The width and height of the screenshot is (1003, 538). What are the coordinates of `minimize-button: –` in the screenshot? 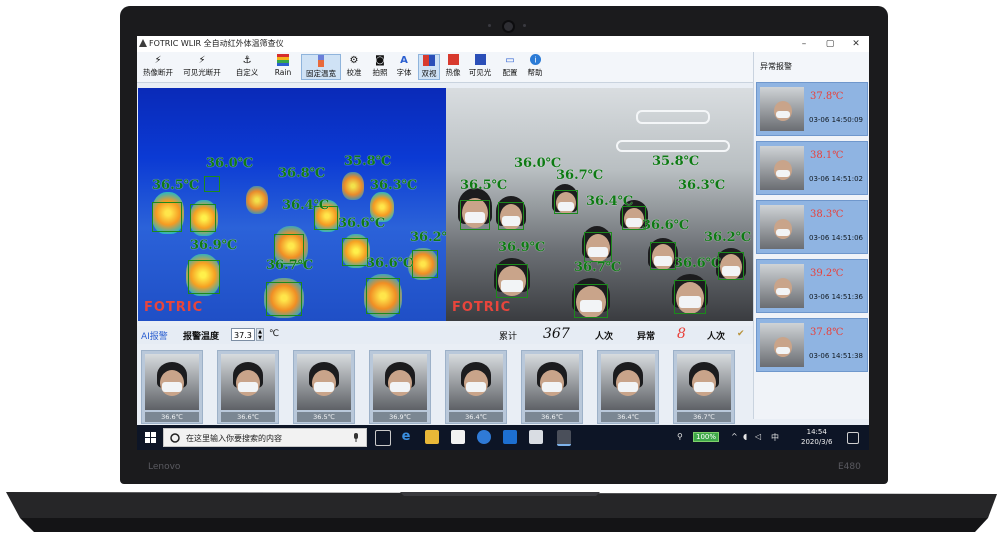 It's located at (804, 44).